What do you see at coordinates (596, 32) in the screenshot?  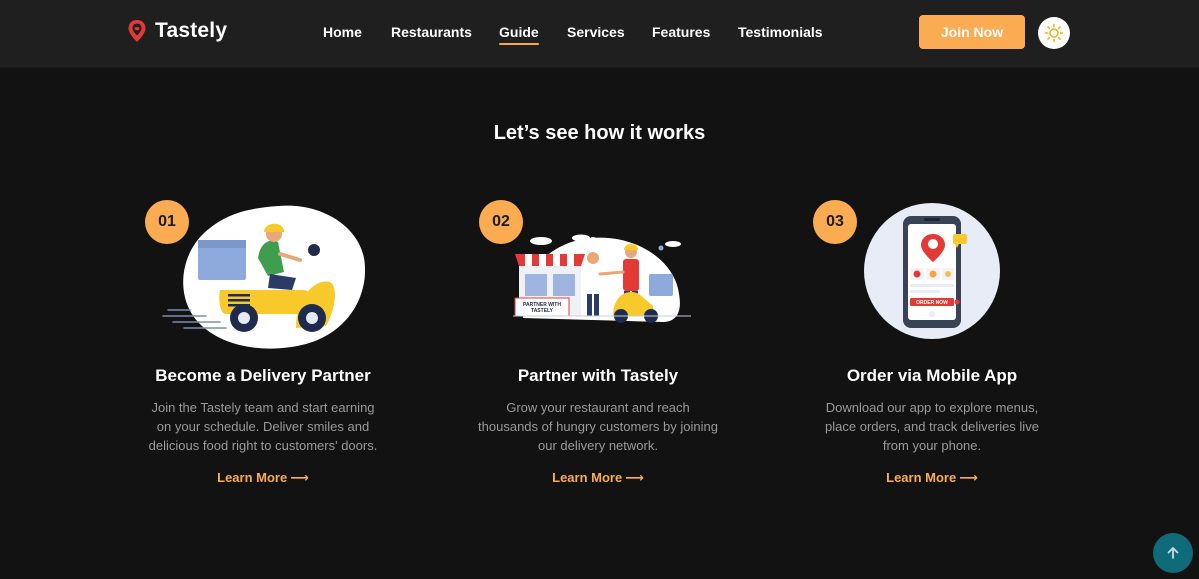 I see `nav-services: Services` at bounding box center [596, 32].